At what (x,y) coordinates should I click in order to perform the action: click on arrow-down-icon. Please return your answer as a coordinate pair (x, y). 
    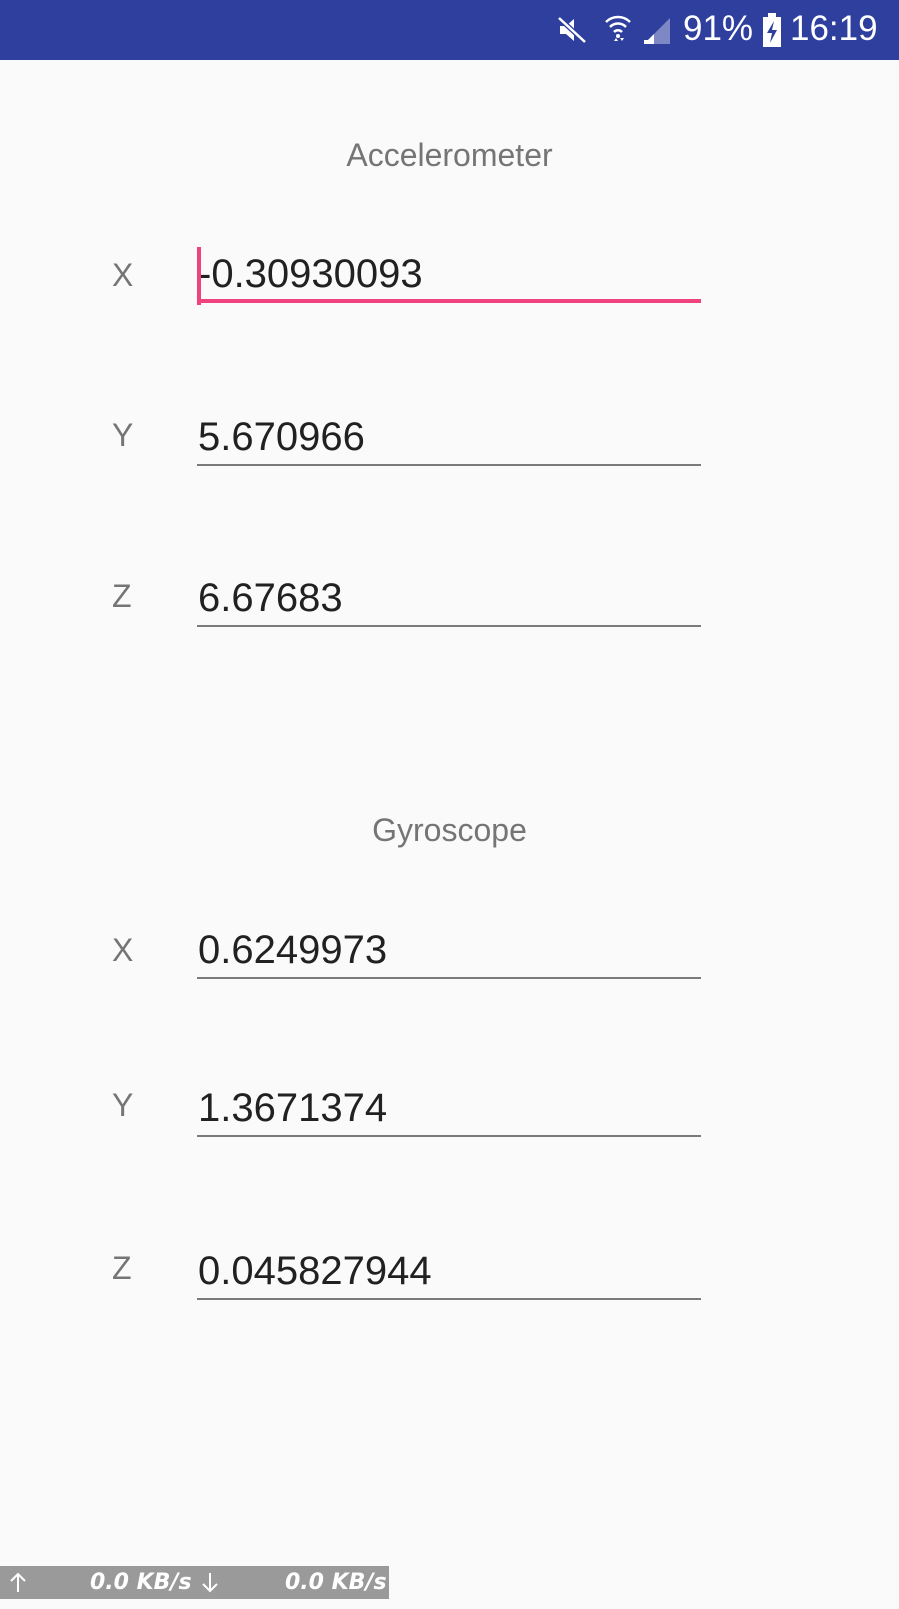
    Looking at the image, I should click on (211, 1582).